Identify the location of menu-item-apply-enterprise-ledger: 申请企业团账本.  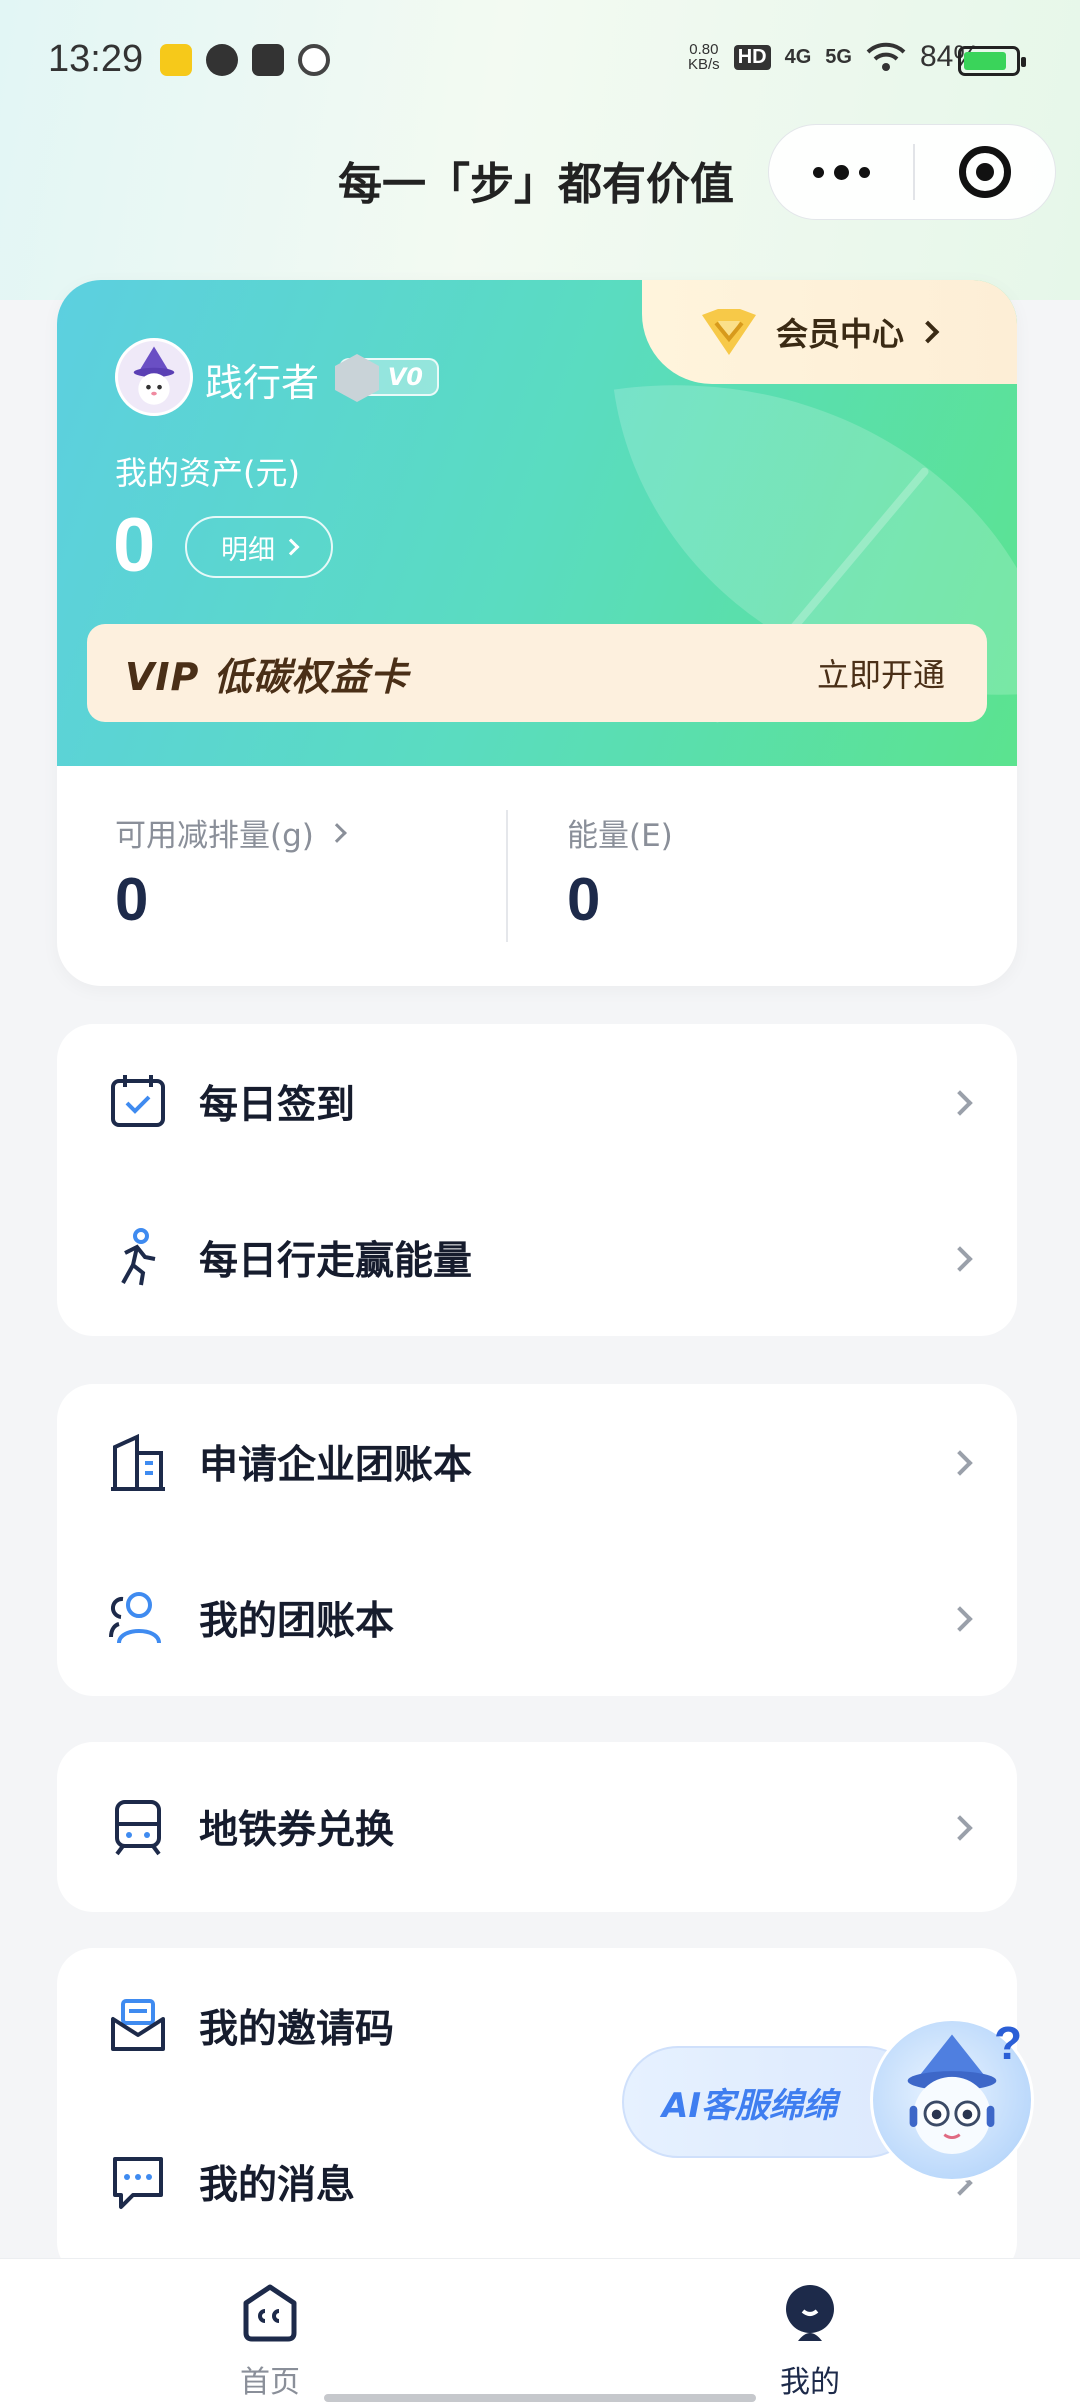
(537, 1462).